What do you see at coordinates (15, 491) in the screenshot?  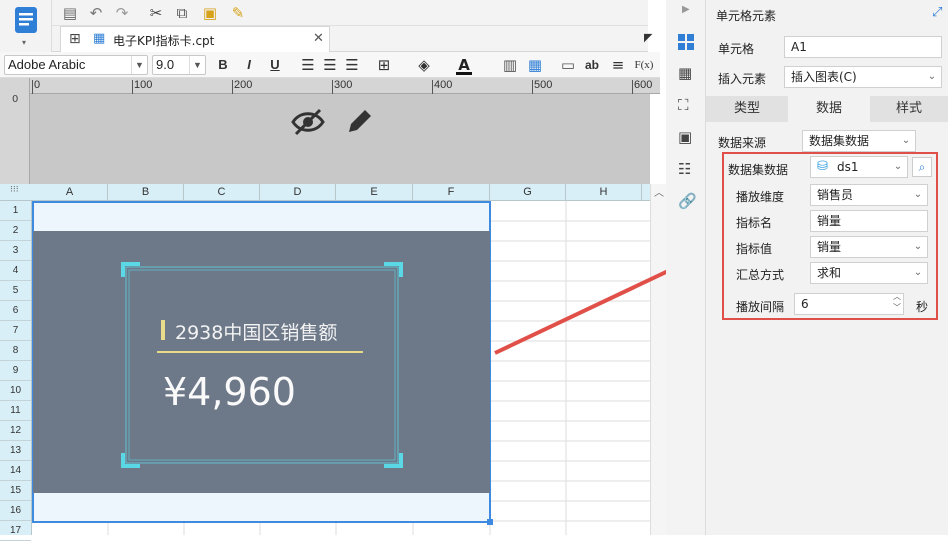 I see `row-header: 15` at bounding box center [15, 491].